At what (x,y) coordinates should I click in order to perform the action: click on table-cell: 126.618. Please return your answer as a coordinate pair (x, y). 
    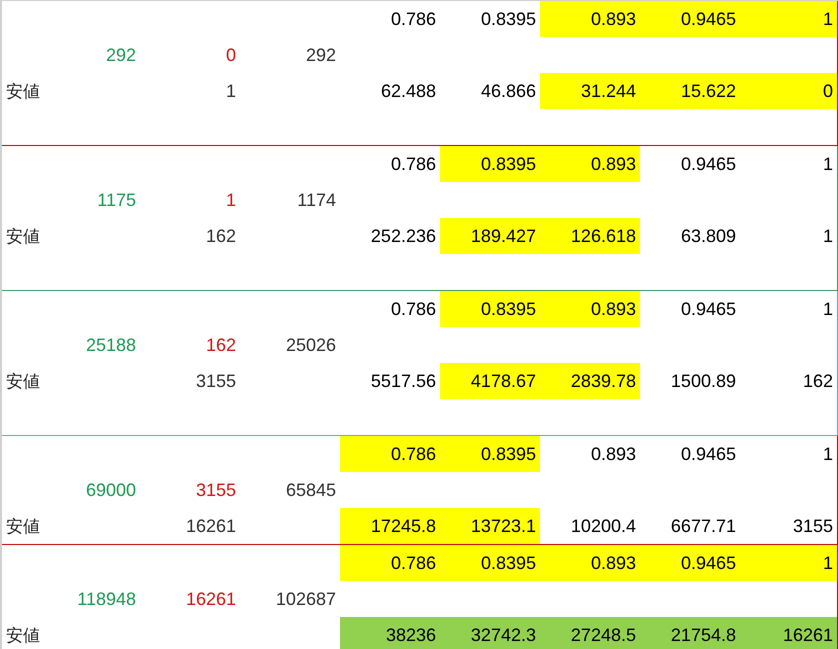
    Looking at the image, I should click on (590, 236).